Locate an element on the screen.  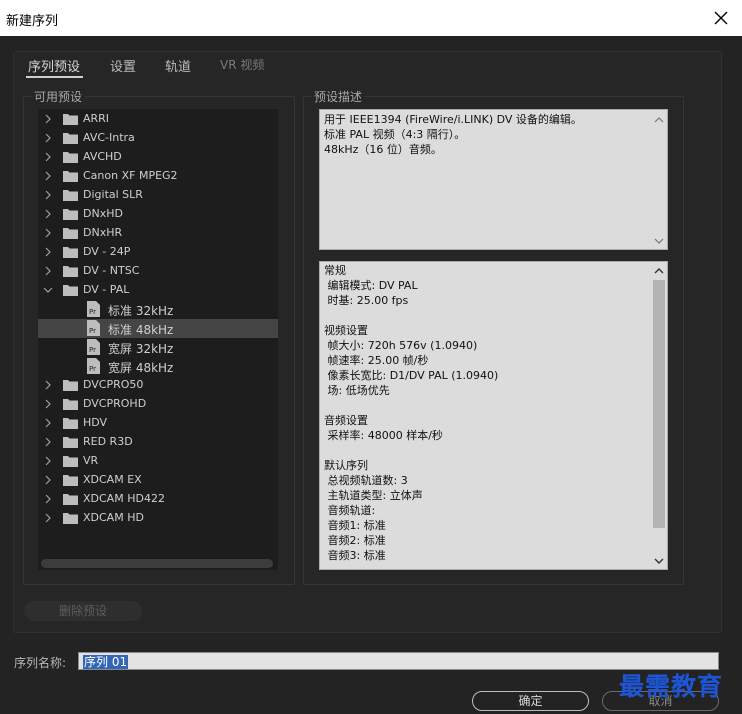
description-line: 时基: 25.00 fps is located at coordinates (366, 300).